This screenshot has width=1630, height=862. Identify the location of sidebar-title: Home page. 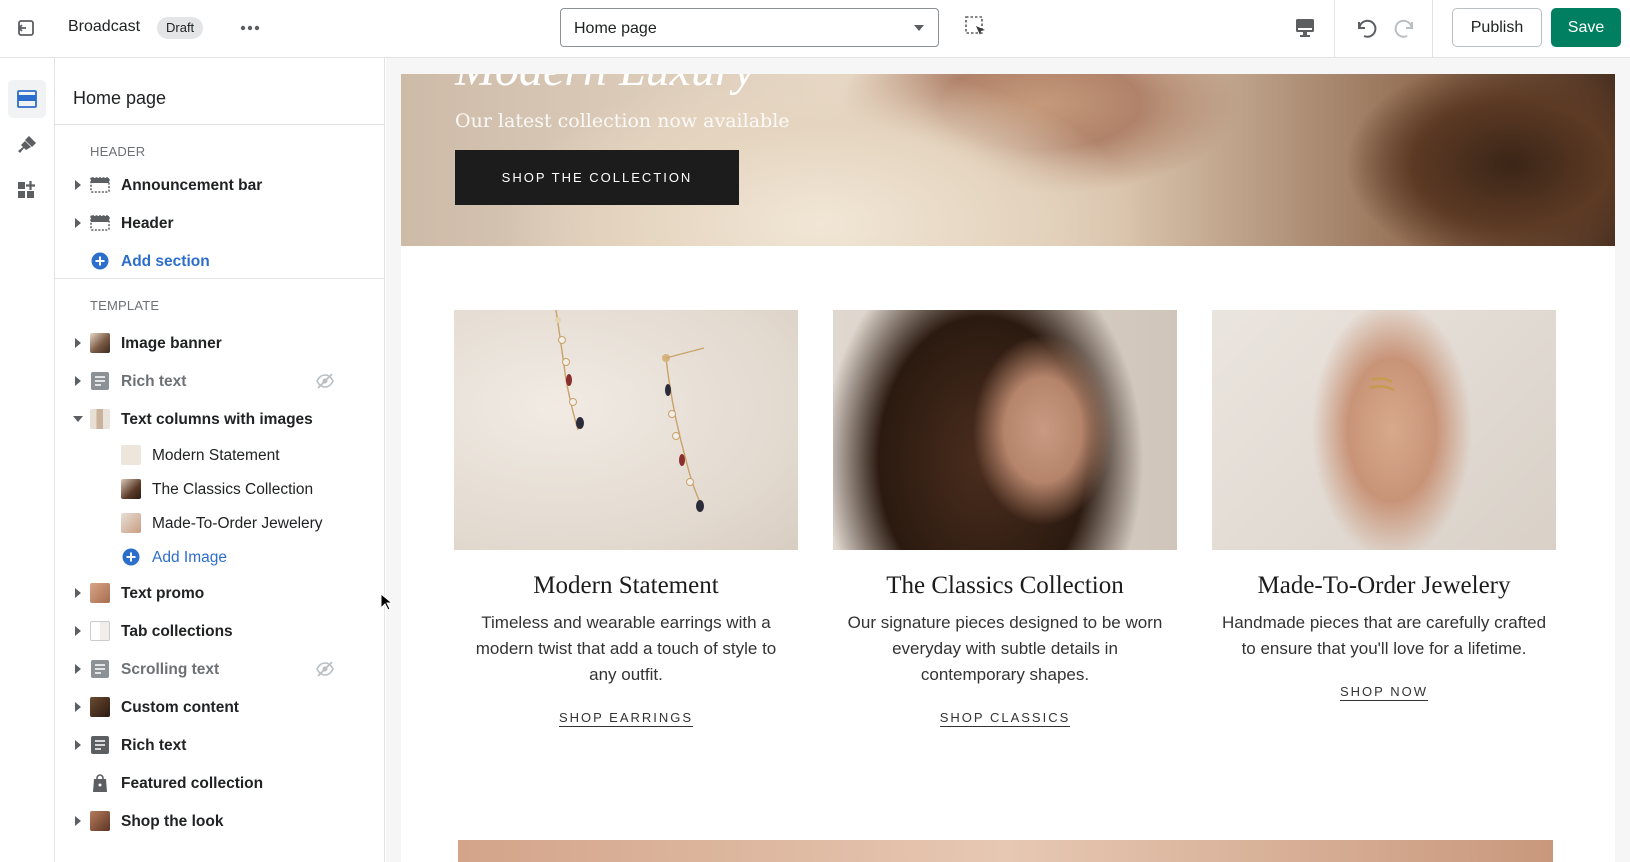
(120, 98).